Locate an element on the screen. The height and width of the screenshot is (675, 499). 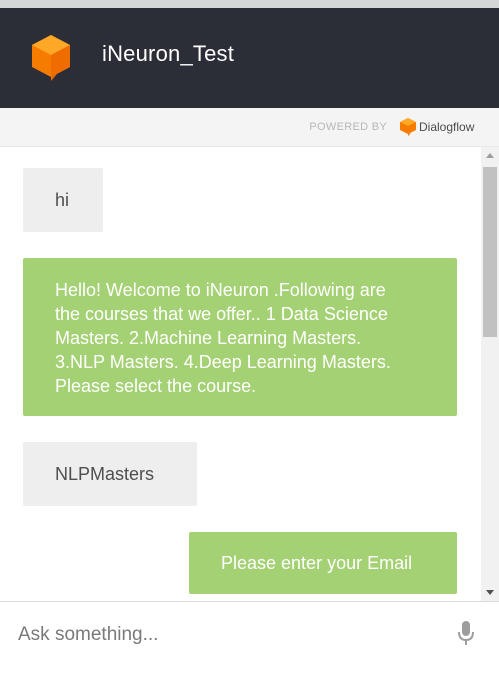
microphone-icon is located at coordinates (466, 633).